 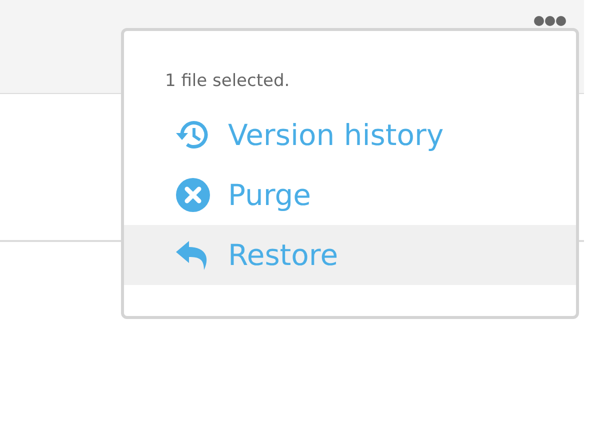 What do you see at coordinates (550, 21) in the screenshot?
I see `more-icon` at bounding box center [550, 21].